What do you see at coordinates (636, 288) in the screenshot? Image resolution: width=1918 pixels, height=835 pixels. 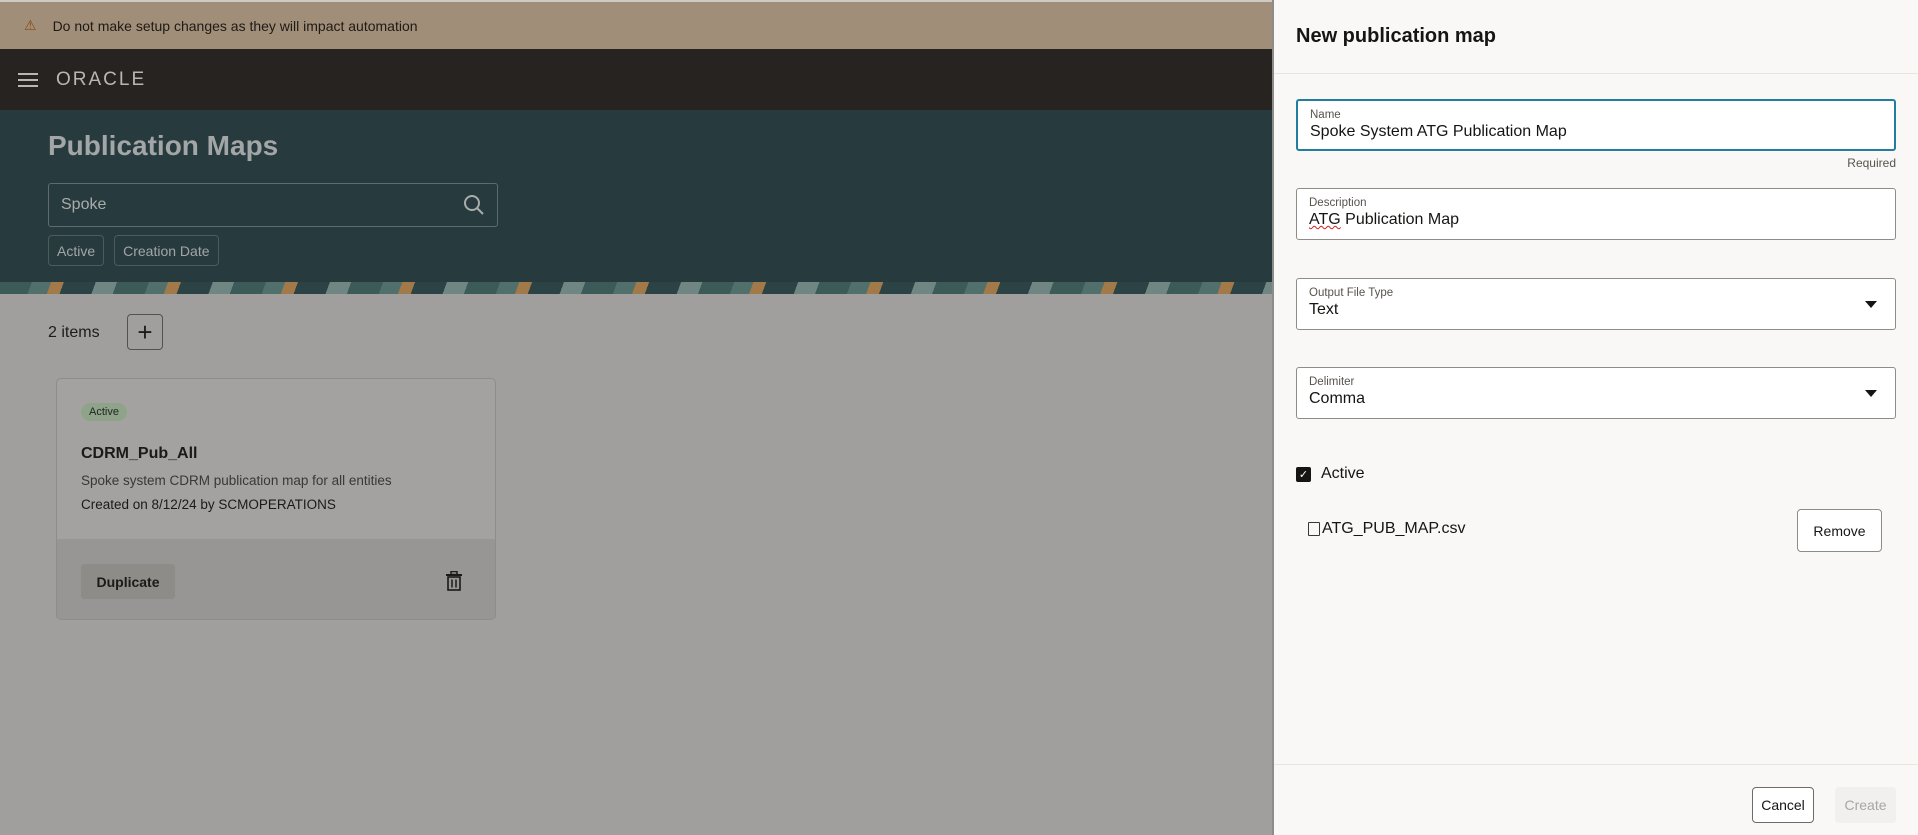 I see `decorative-banner-strip` at bounding box center [636, 288].